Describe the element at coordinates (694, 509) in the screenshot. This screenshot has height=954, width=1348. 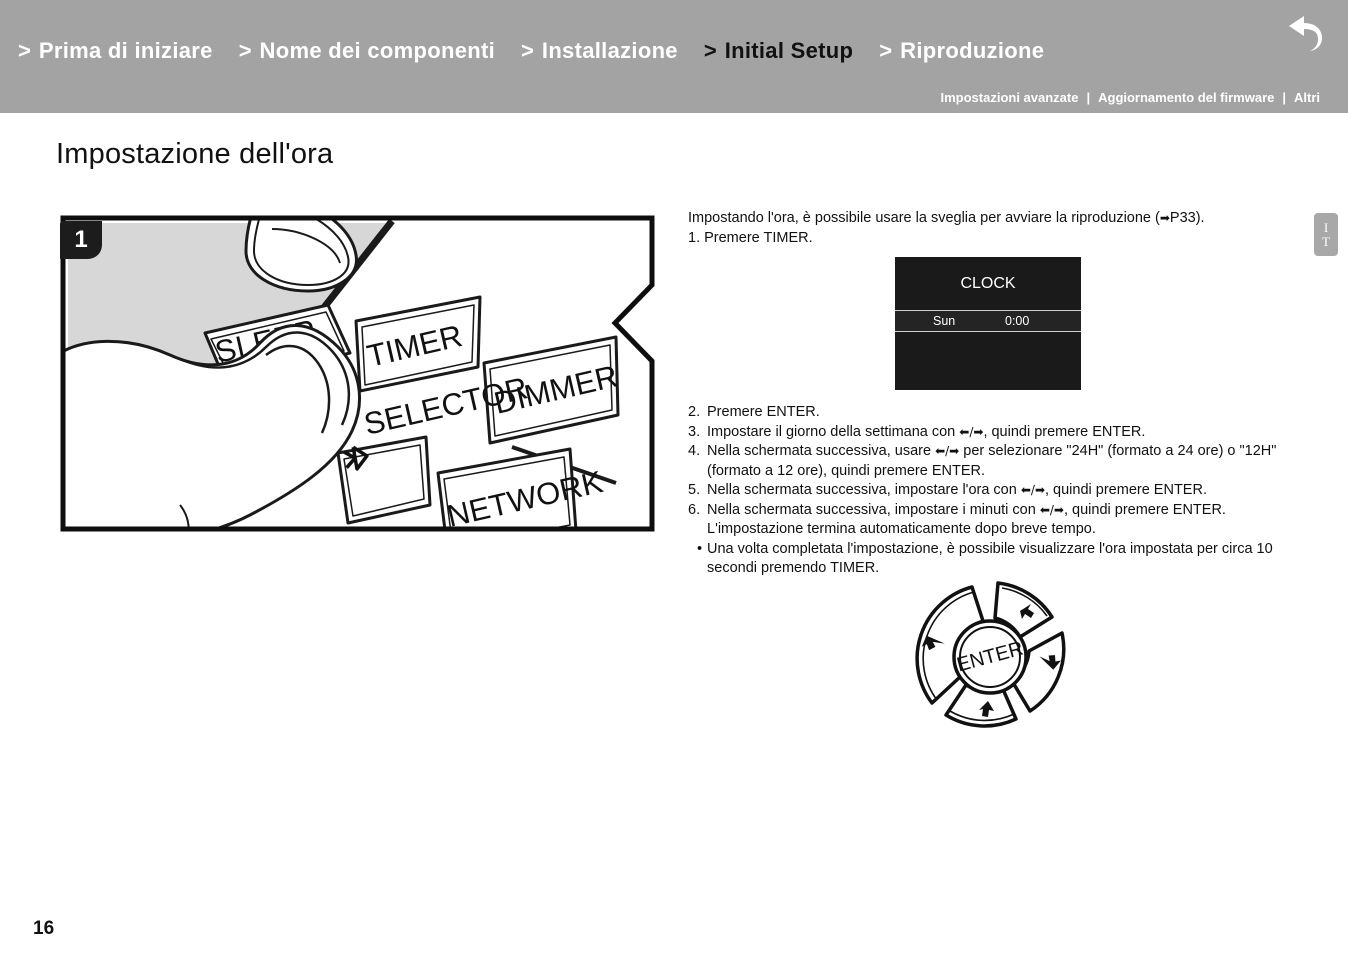
I see `step-number: 6.` at that location.